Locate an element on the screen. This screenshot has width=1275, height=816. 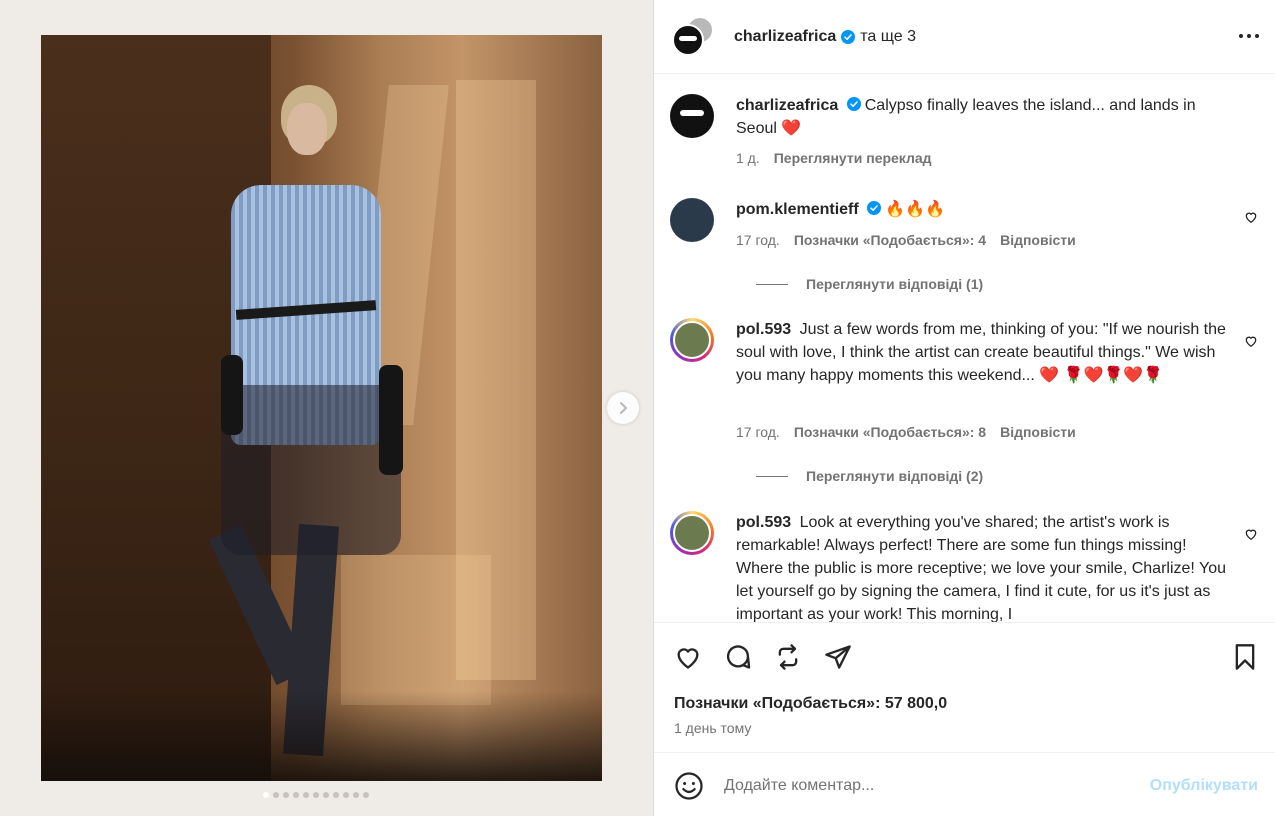
comment-composer: Опублікувати is located at coordinates (964, 784).